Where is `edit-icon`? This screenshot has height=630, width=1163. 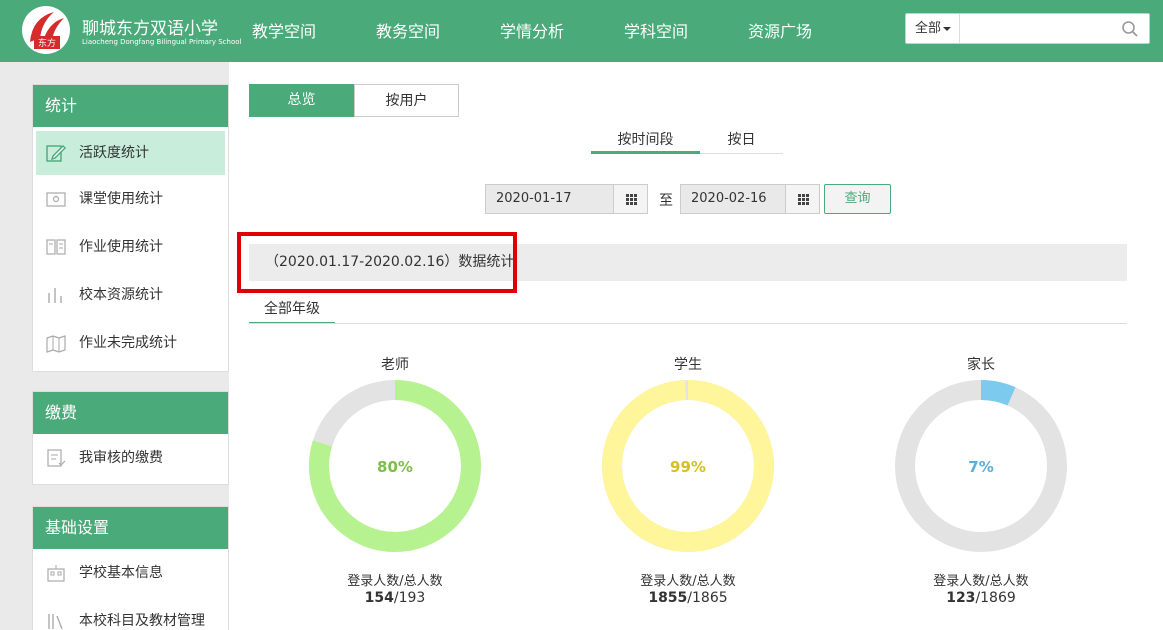 edit-icon is located at coordinates (56, 153).